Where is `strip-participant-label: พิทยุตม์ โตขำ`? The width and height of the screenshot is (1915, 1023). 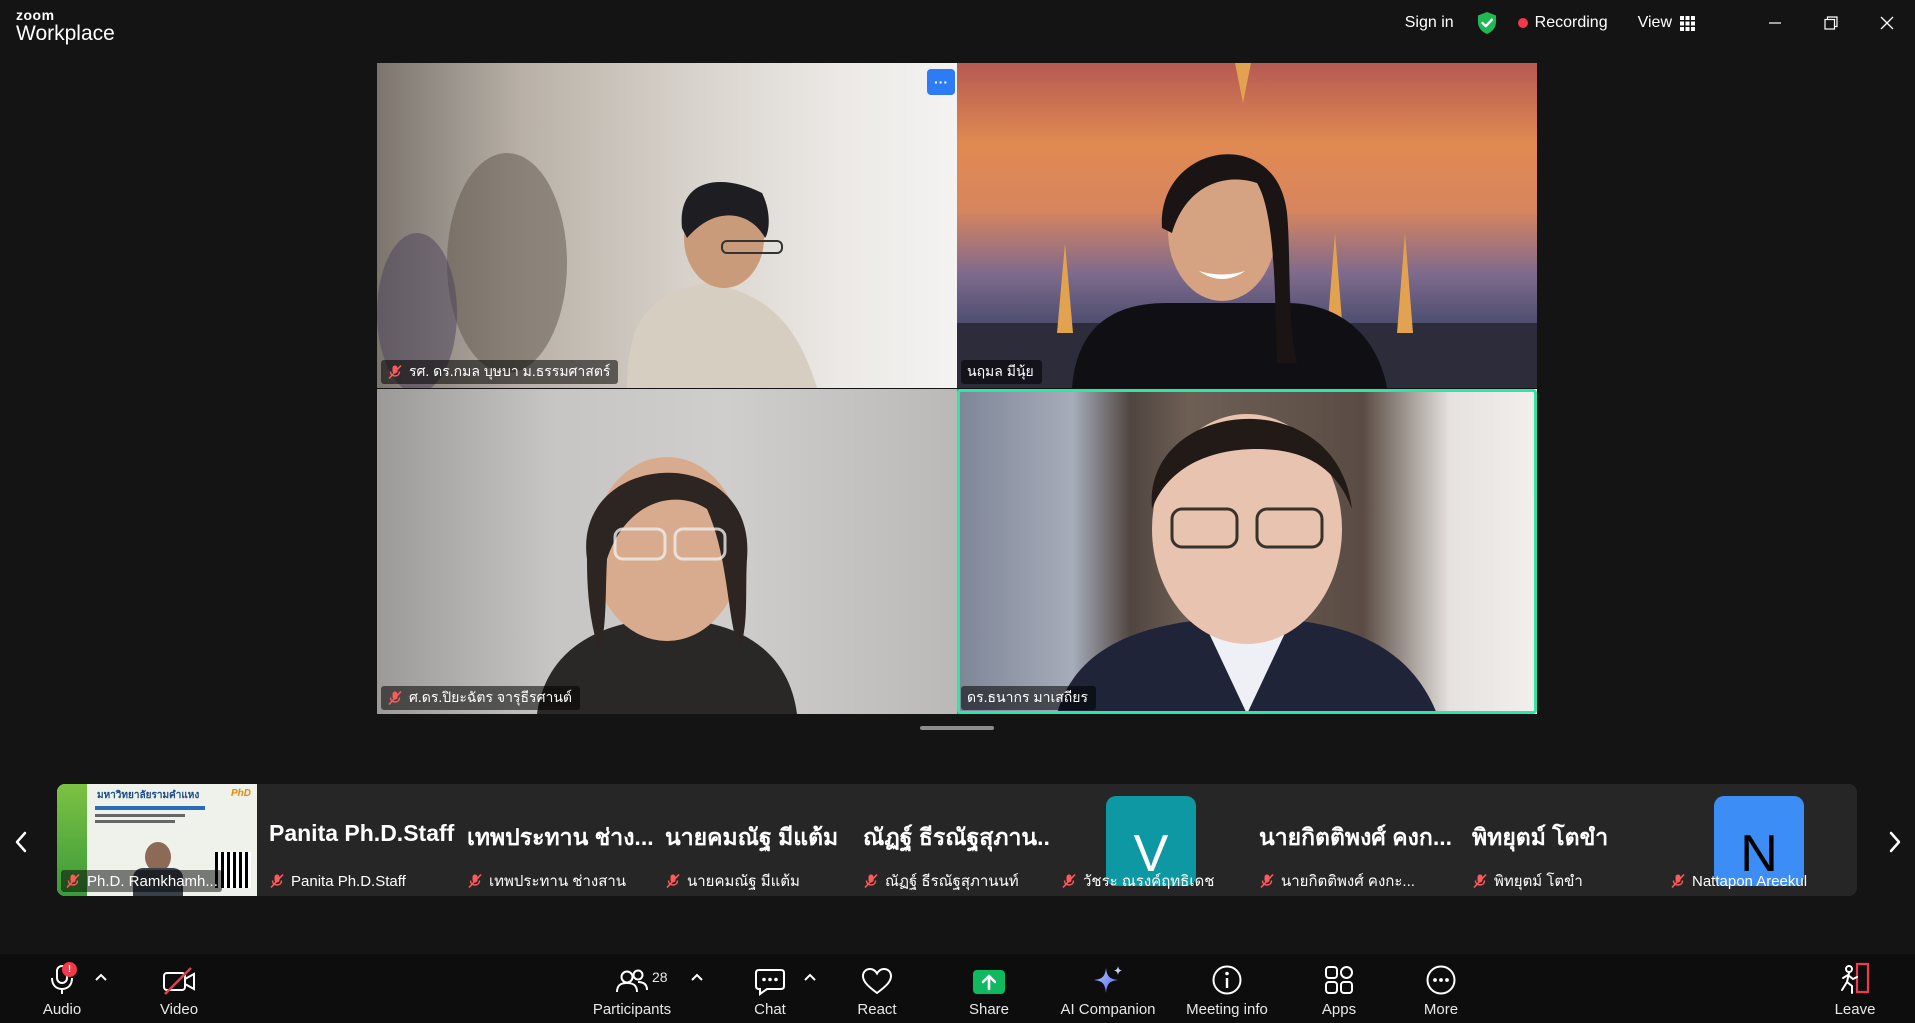 strip-participant-label: พิทยุตม์ โตขำ is located at coordinates (1538, 881).